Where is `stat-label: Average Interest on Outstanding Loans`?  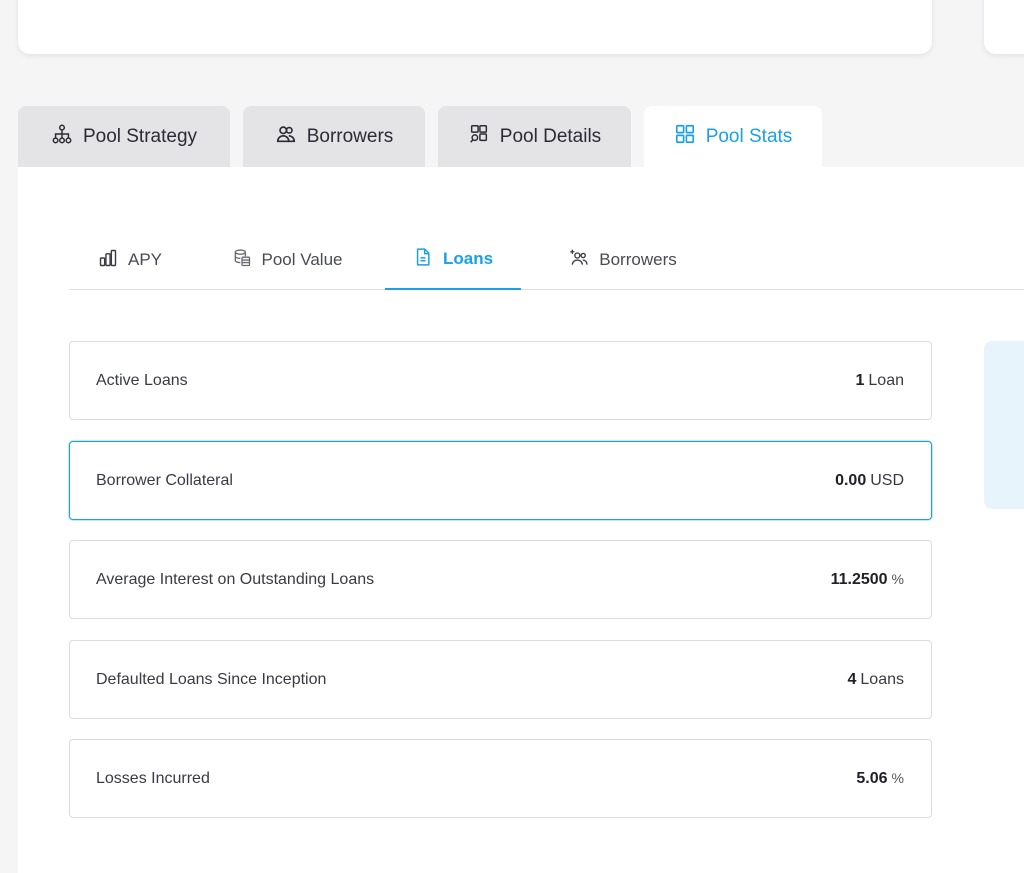
stat-label: Average Interest on Outstanding Loans is located at coordinates (235, 579).